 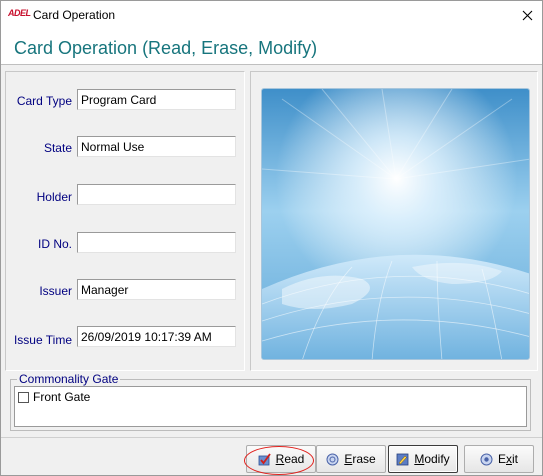 What do you see at coordinates (332, 459) in the screenshot?
I see `erase-icon` at bounding box center [332, 459].